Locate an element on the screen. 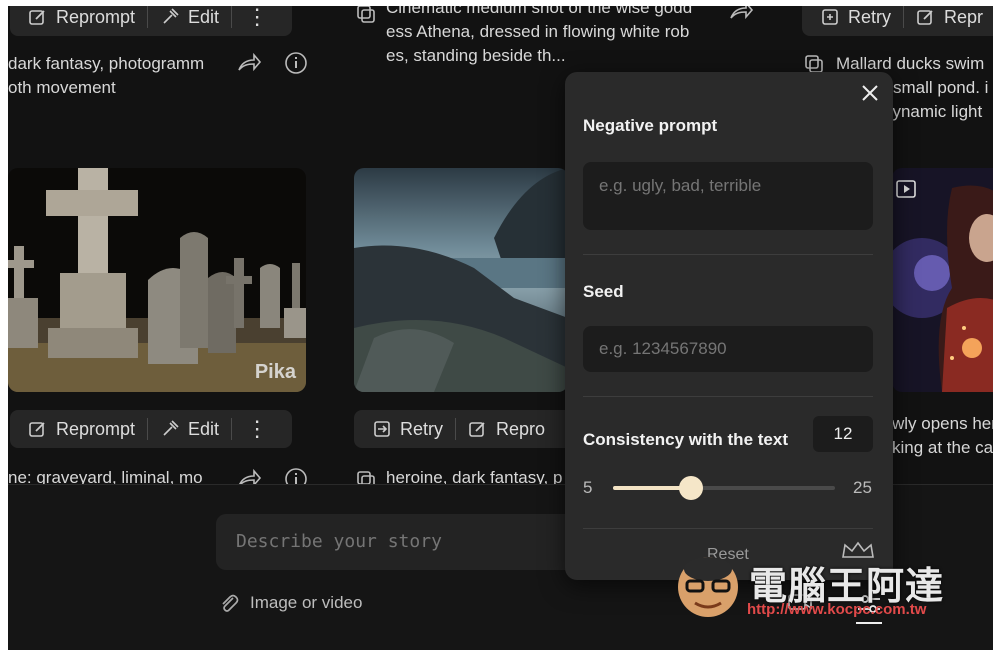 This screenshot has width=1000, height=656. card-toolbar-bottom-left: Reprompt Edit ⋮ is located at coordinates (151, 429).